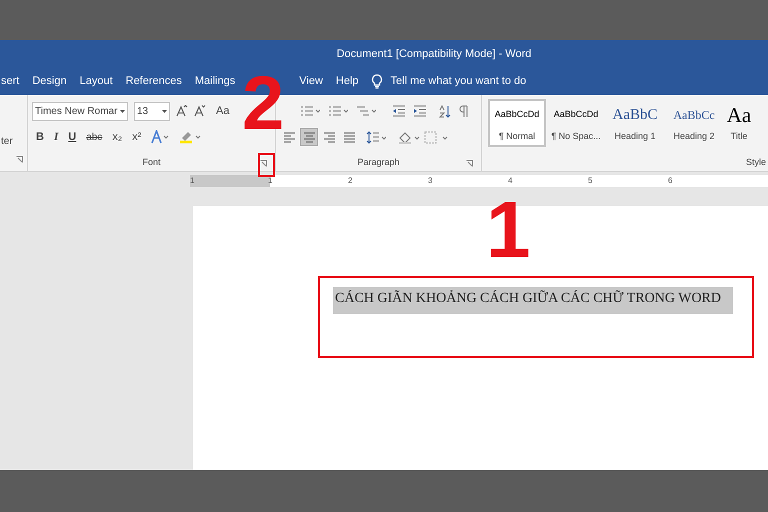  Describe the element at coordinates (376, 137) in the screenshot. I see `line-spacing-icon` at that location.